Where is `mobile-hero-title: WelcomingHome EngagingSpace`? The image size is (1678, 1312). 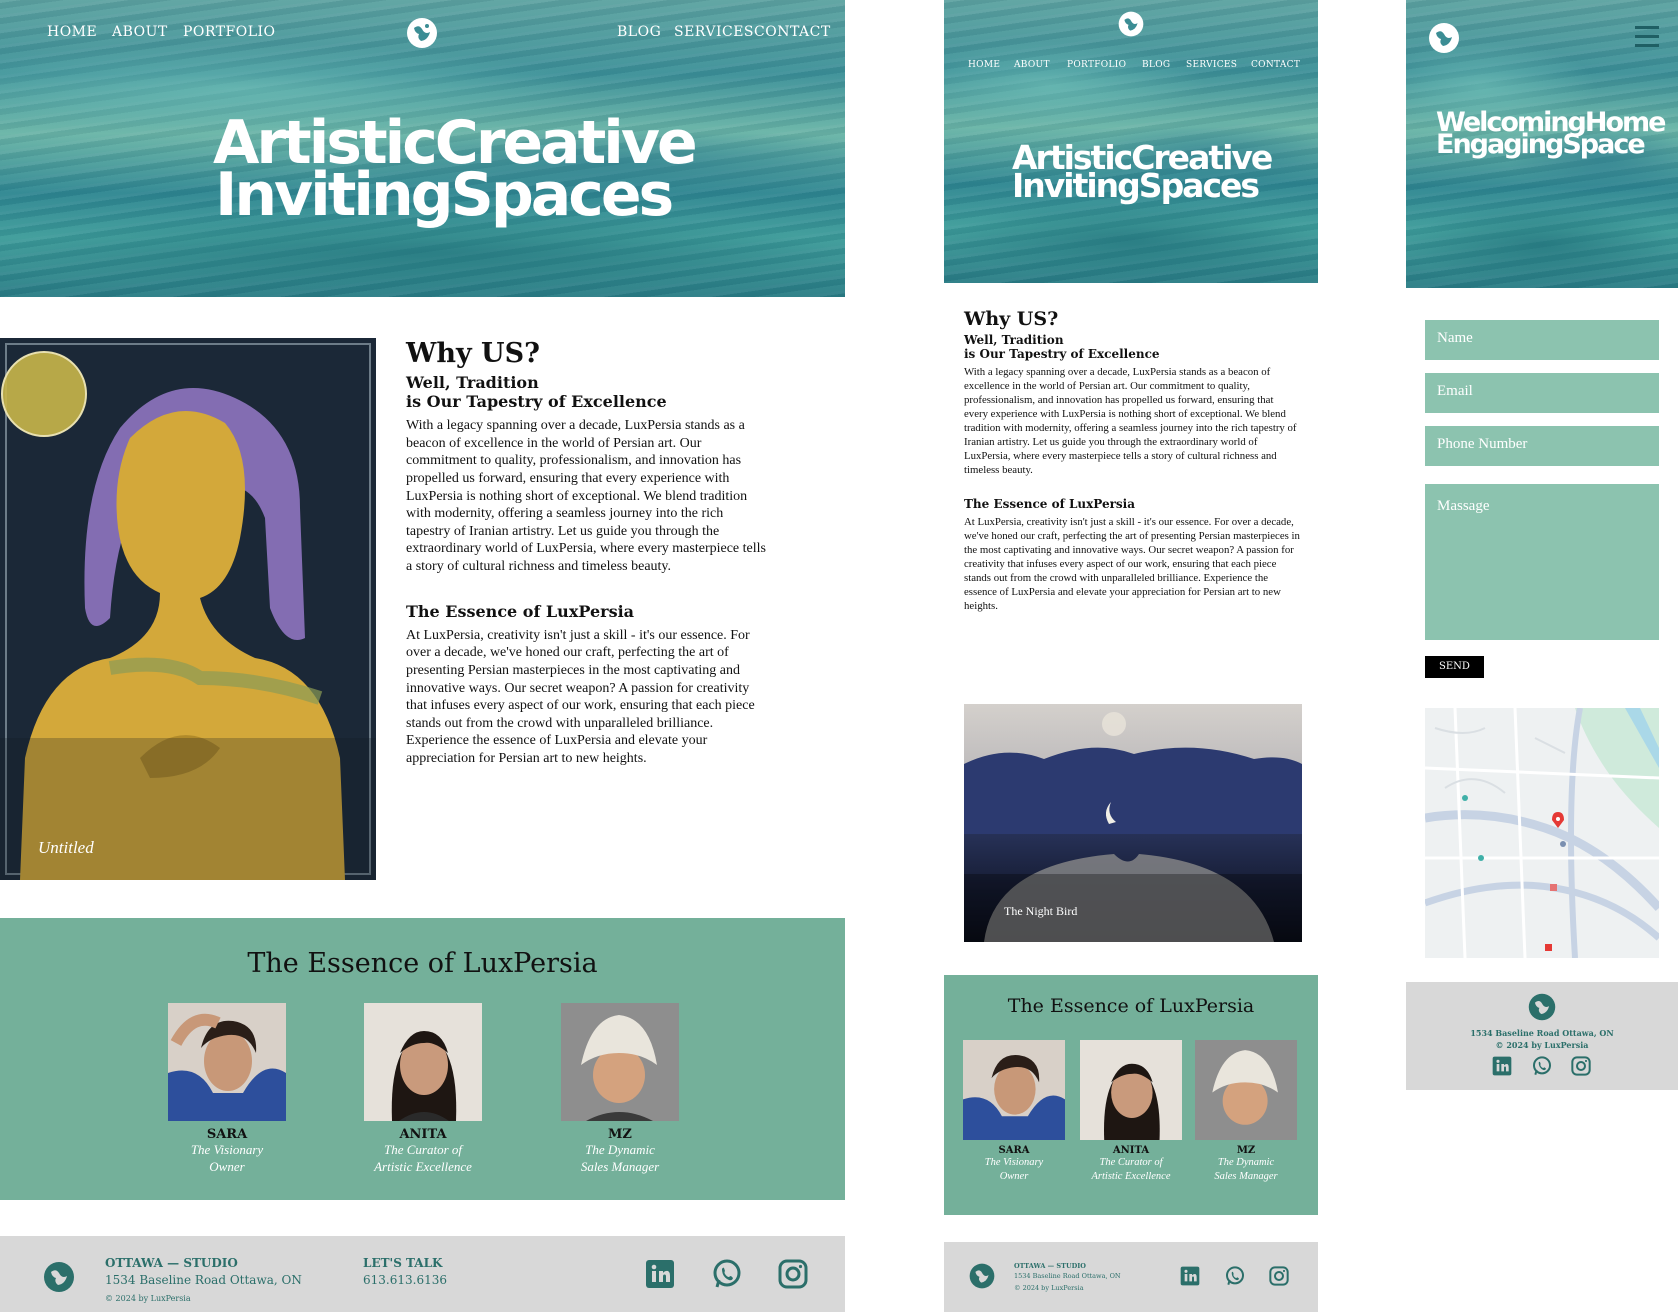
mobile-hero-title: WelcomingHome EngagingSpace is located at coordinates (1551, 135).